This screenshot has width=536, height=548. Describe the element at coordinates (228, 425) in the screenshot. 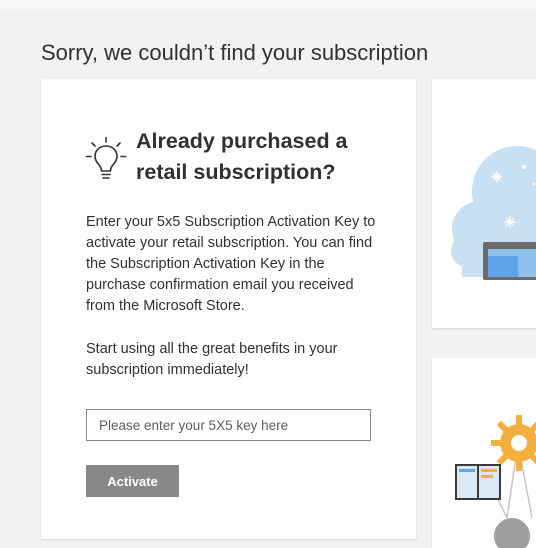

I see `activation-key-input` at that location.